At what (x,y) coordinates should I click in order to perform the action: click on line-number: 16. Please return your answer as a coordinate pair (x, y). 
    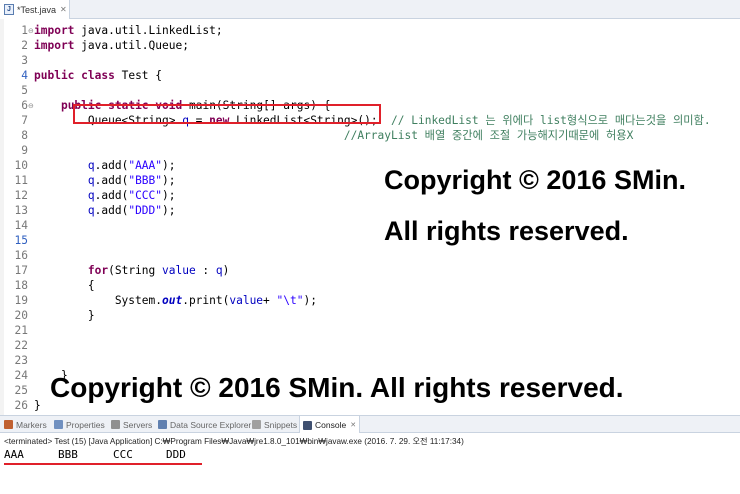
    Looking at the image, I should click on (21, 255).